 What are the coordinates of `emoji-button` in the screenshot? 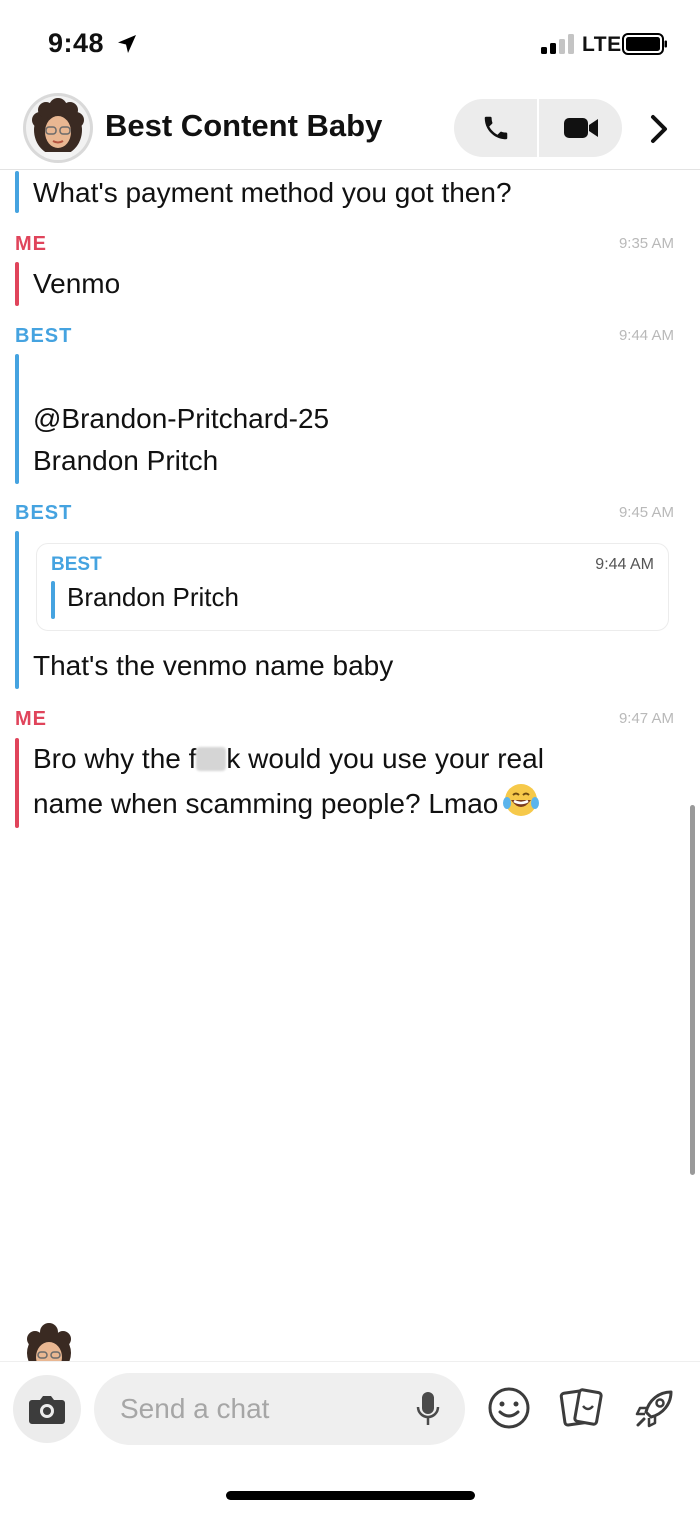 It's located at (509, 1408).